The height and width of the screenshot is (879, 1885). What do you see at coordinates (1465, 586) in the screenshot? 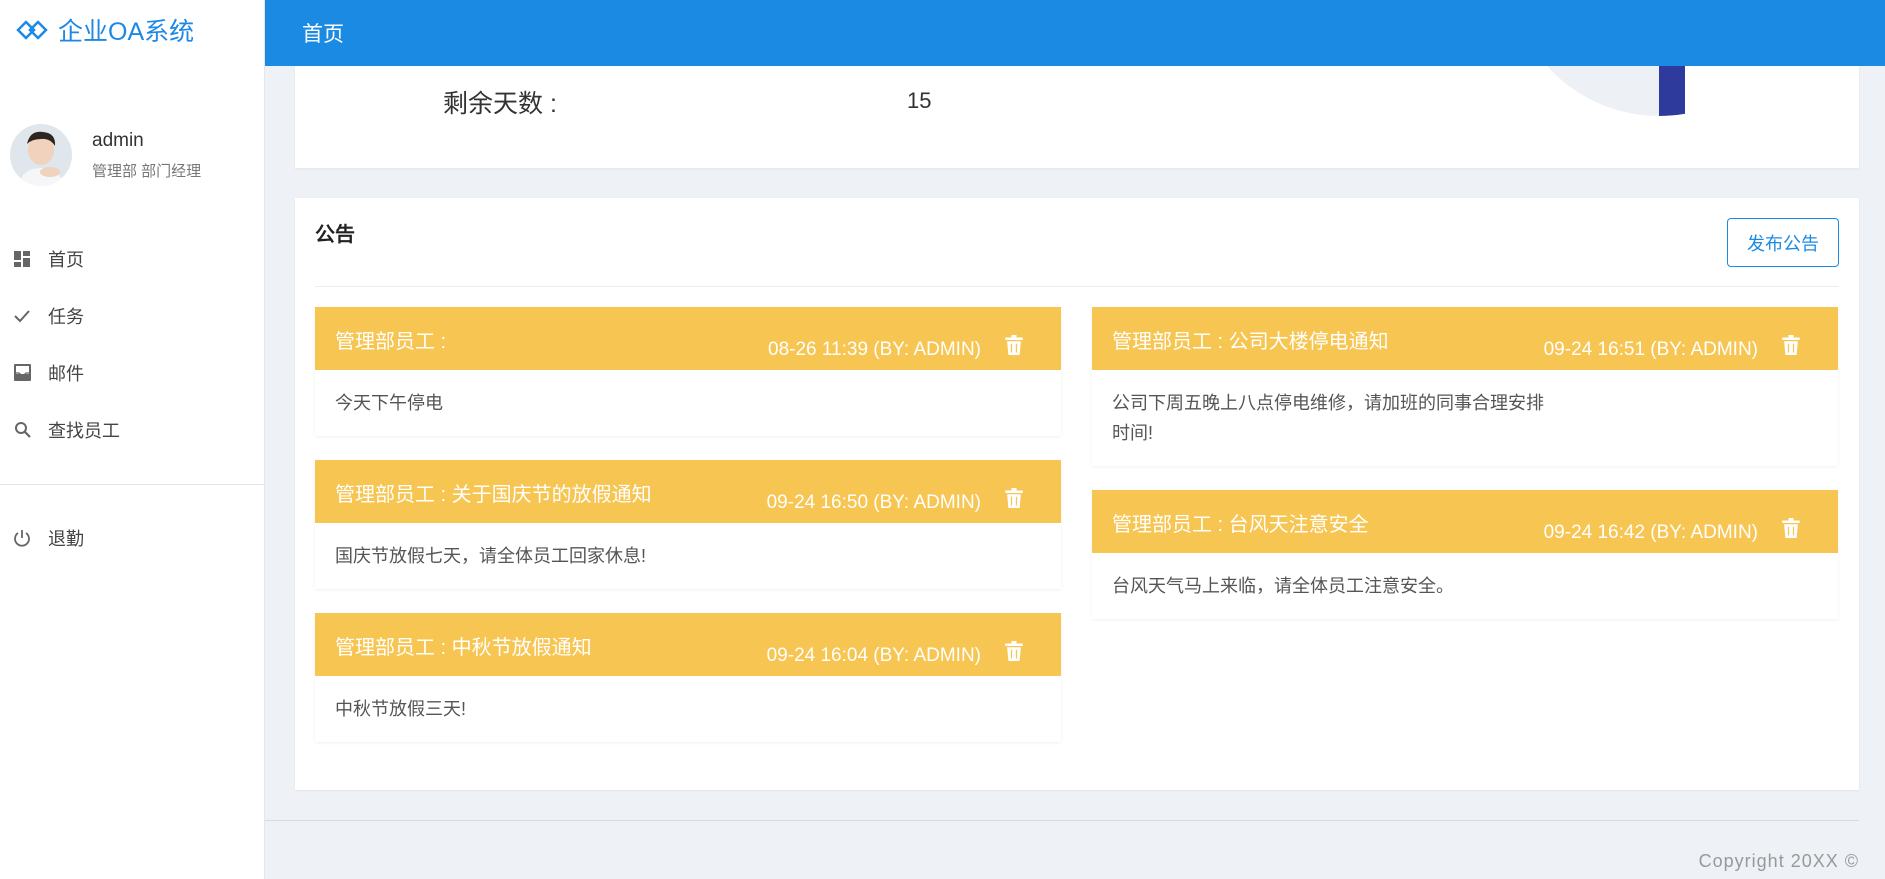
I see `notice-body: 台风天气马上来临，请全体员工注意安全。` at bounding box center [1465, 586].